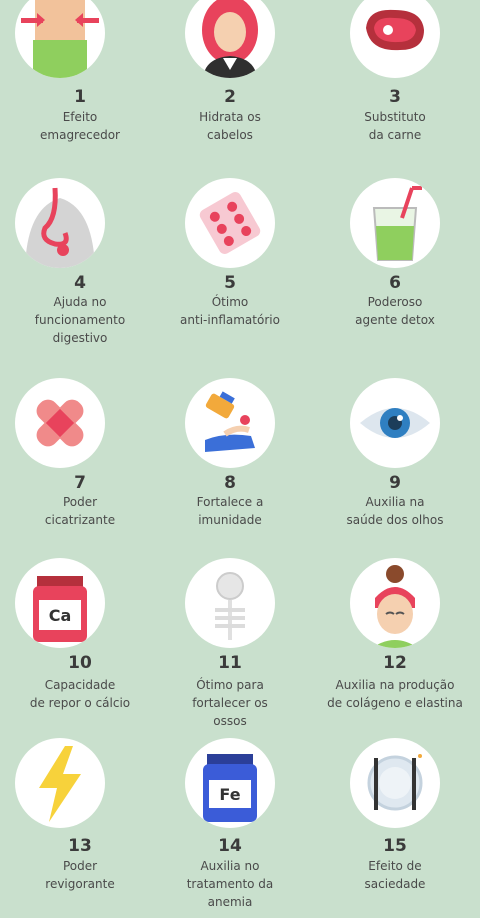 This screenshot has height=918, width=480. I want to click on benefit-item-14: Fe 14 Auxilia no tratamento da anemia, so click(230, 828).